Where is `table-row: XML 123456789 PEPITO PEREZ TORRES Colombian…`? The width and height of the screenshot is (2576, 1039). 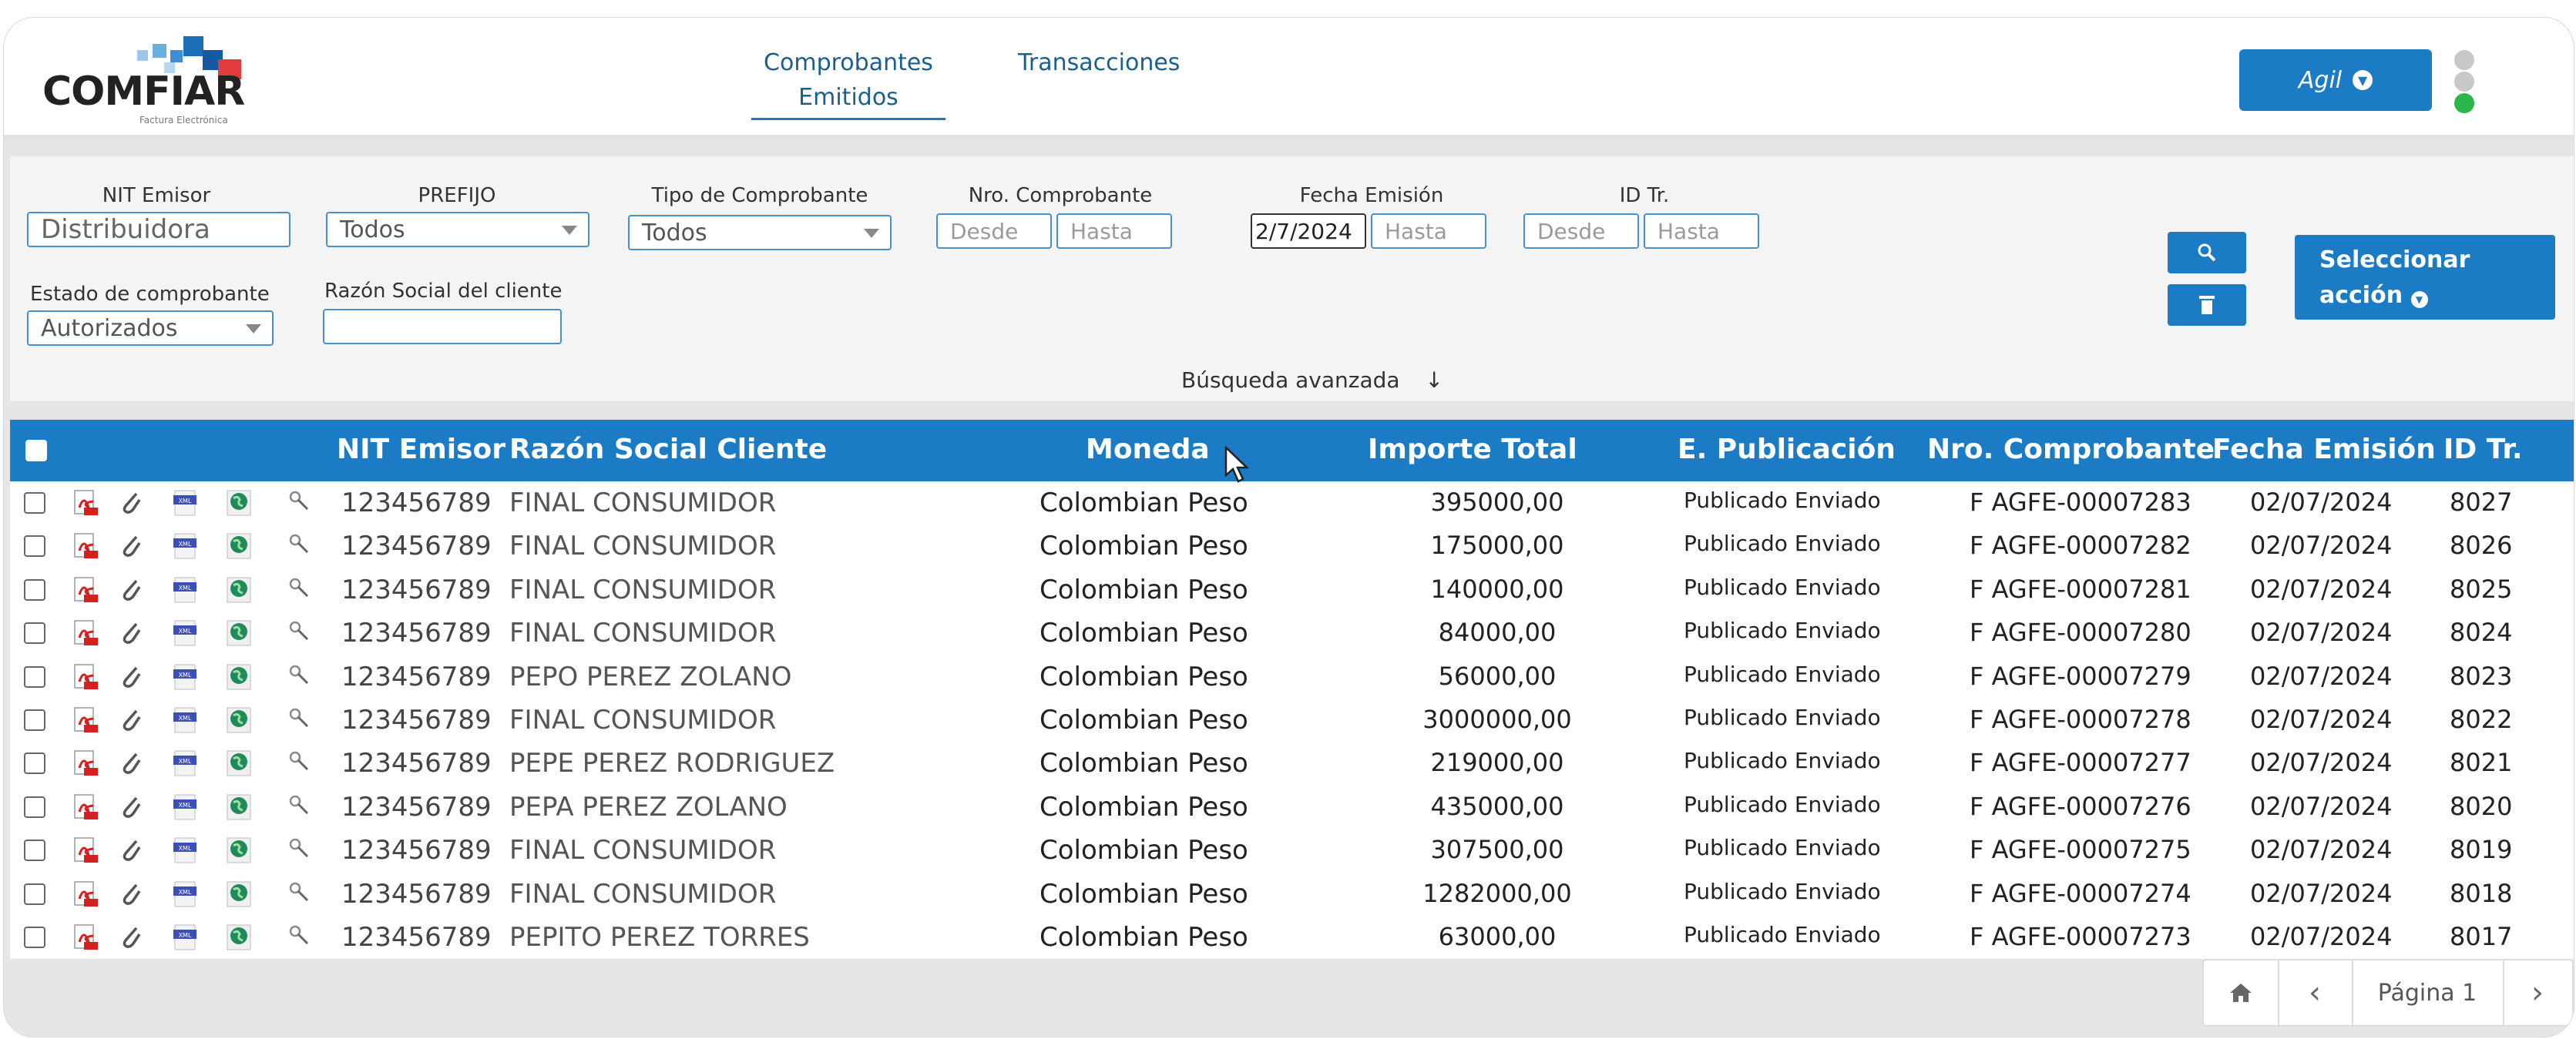 table-row: XML 123456789 PEPITO PEREZ TORRES Colombian… is located at coordinates (1292, 938).